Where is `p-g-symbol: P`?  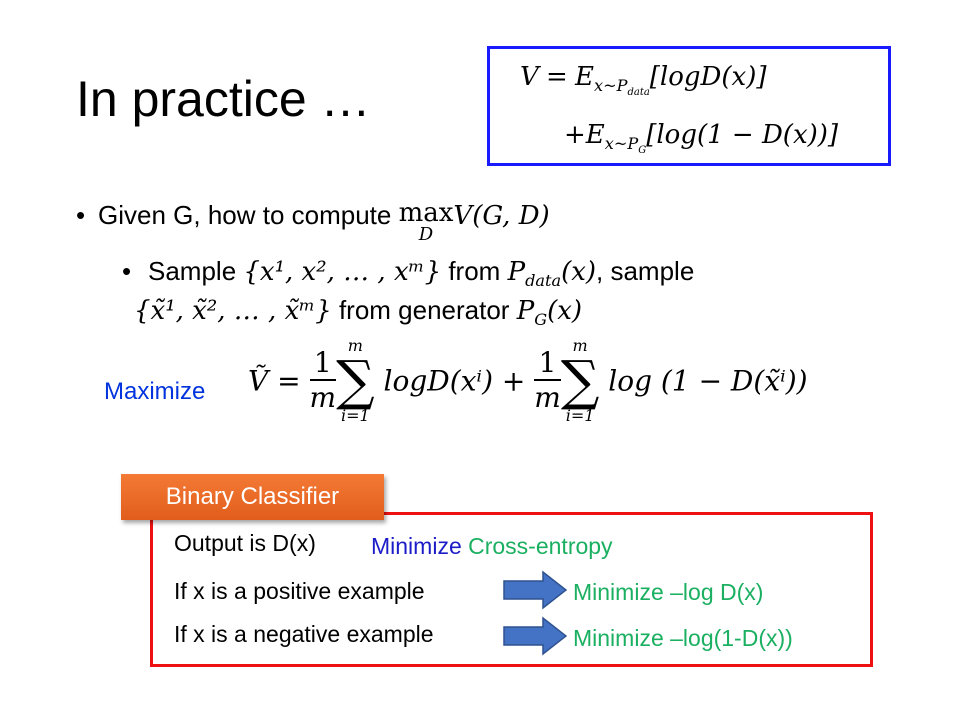 p-g-symbol: P is located at coordinates (525, 311).